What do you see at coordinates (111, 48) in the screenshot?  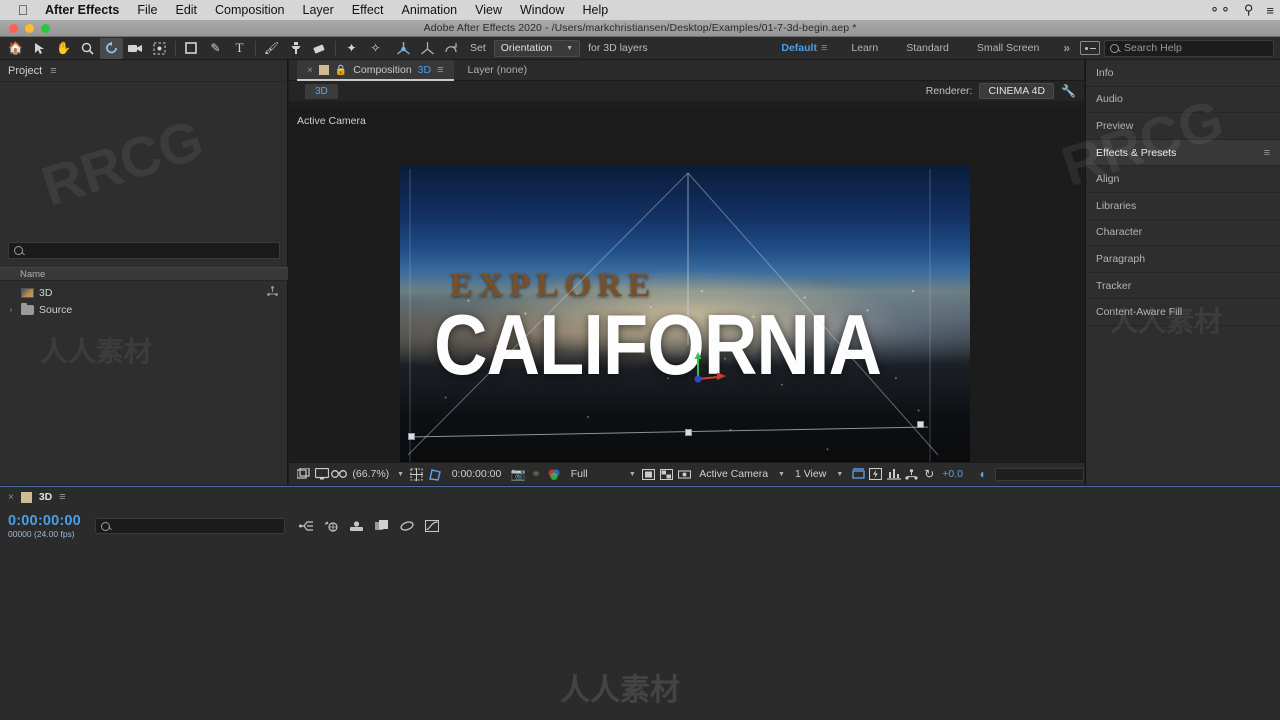 I see `rotation-icon` at bounding box center [111, 48].